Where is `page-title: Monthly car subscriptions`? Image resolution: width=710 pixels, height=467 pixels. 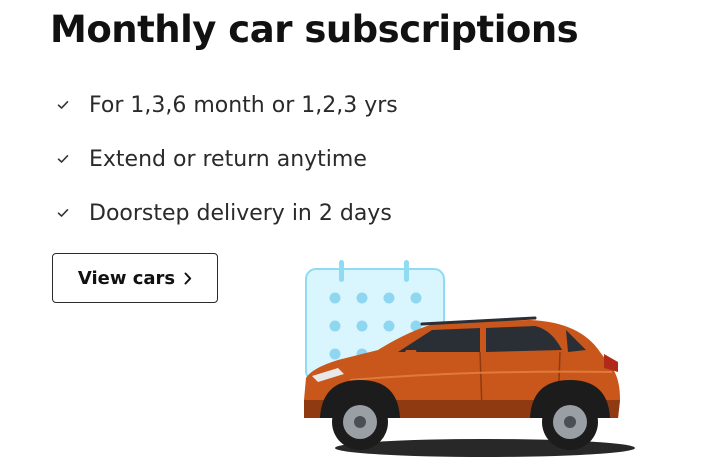
page-title: Monthly car subscriptions is located at coordinates (314, 29).